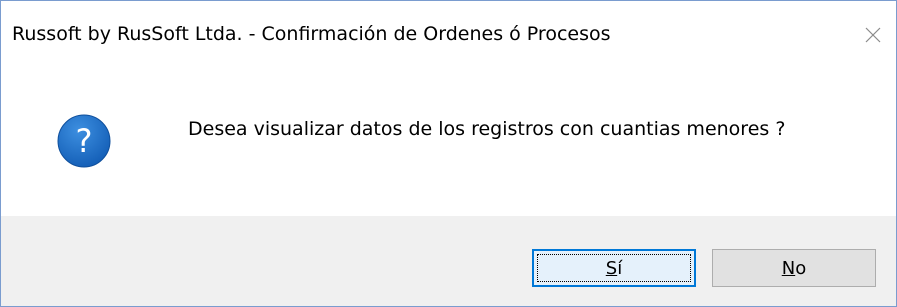 Image resolution: width=897 pixels, height=307 pixels. What do you see at coordinates (801, 268) in the screenshot?
I see `no-label-rest: o` at bounding box center [801, 268].